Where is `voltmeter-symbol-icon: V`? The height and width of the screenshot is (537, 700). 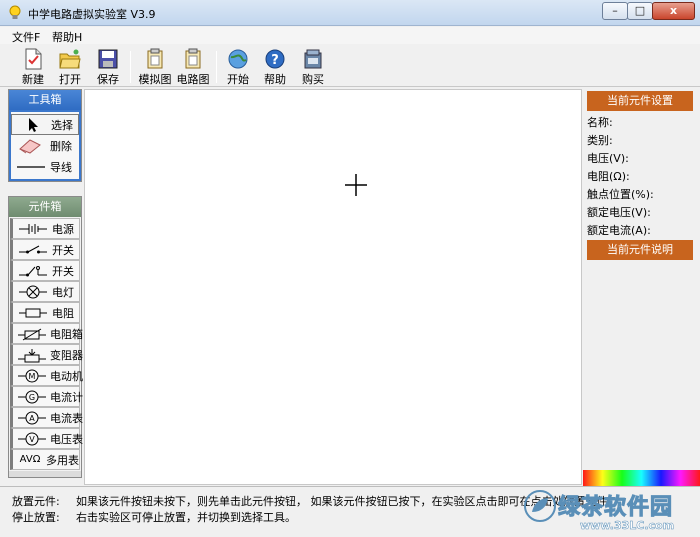
voltmeter-symbol-icon: V is located at coordinates (32, 438).